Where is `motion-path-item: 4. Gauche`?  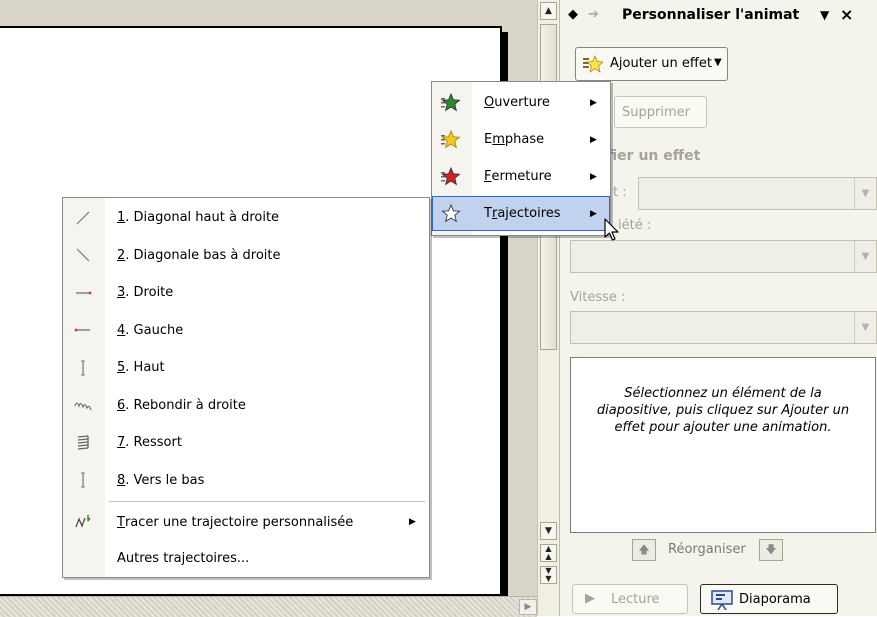
motion-path-item: 4. Gauche is located at coordinates (246, 331).